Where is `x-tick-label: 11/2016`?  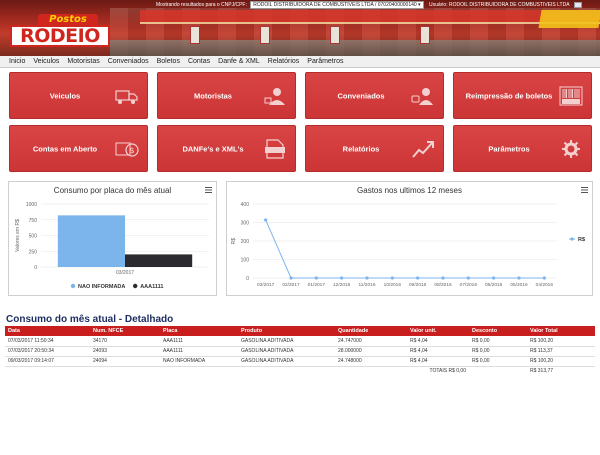 x-tick-label: 11/2016 is located at coordinates (367, 285).